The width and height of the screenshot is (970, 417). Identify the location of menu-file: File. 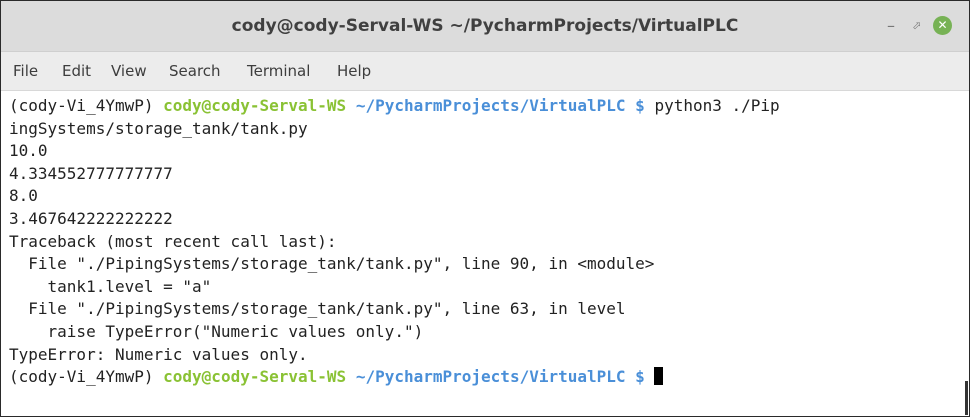
(25, 71).